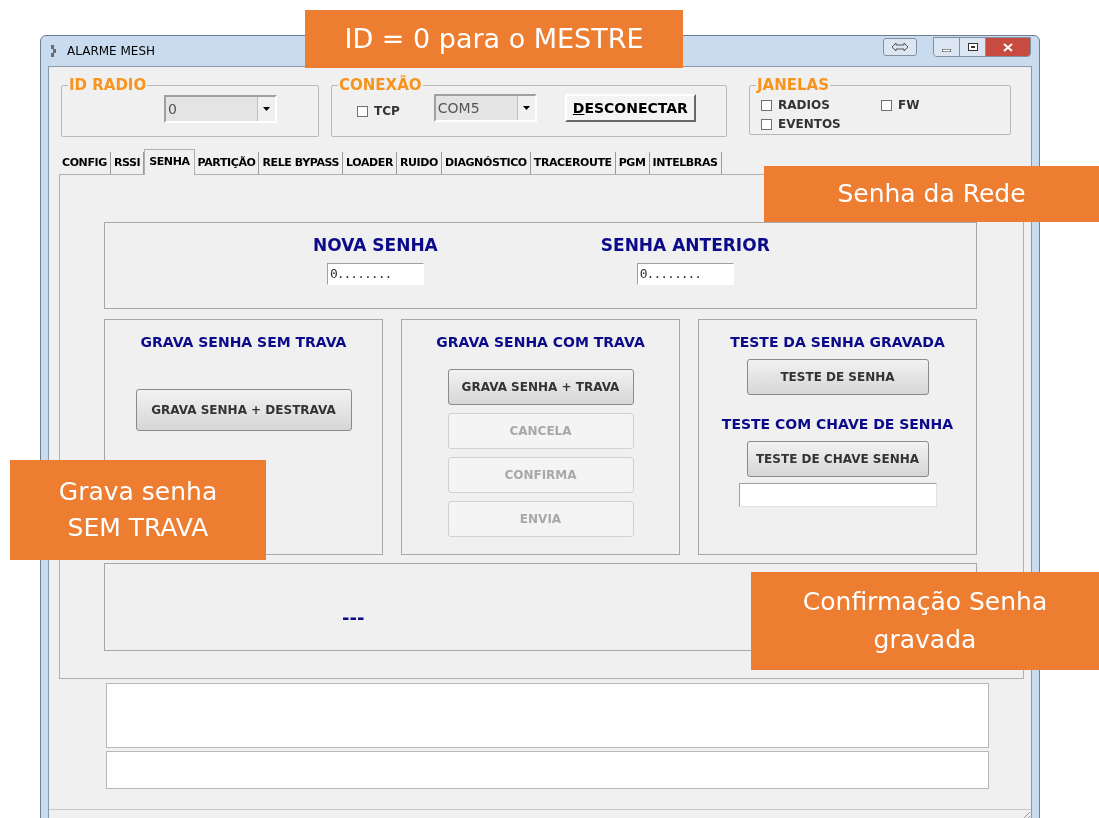 The width and height of the screenshot is (1099, 818). Describe the element at coordinates (573, 163) in the screenshot. I see `tab: TRACEROUTE` at that location.